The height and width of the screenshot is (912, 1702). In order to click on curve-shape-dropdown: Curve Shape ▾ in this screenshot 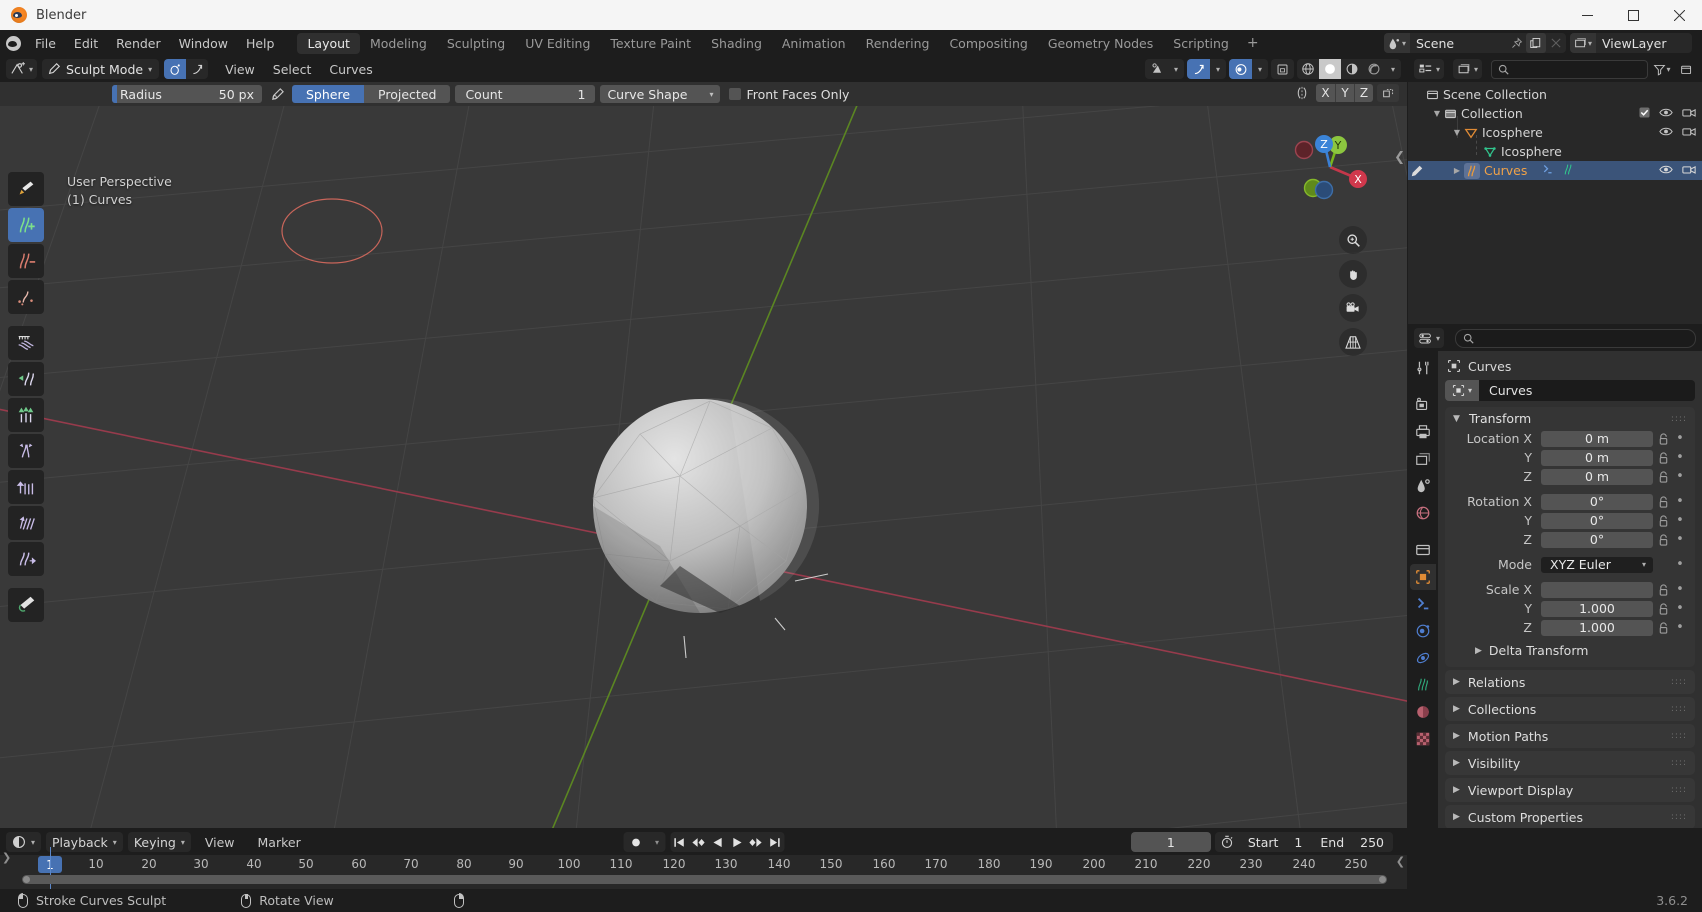, I will do `click(660, 94)`.